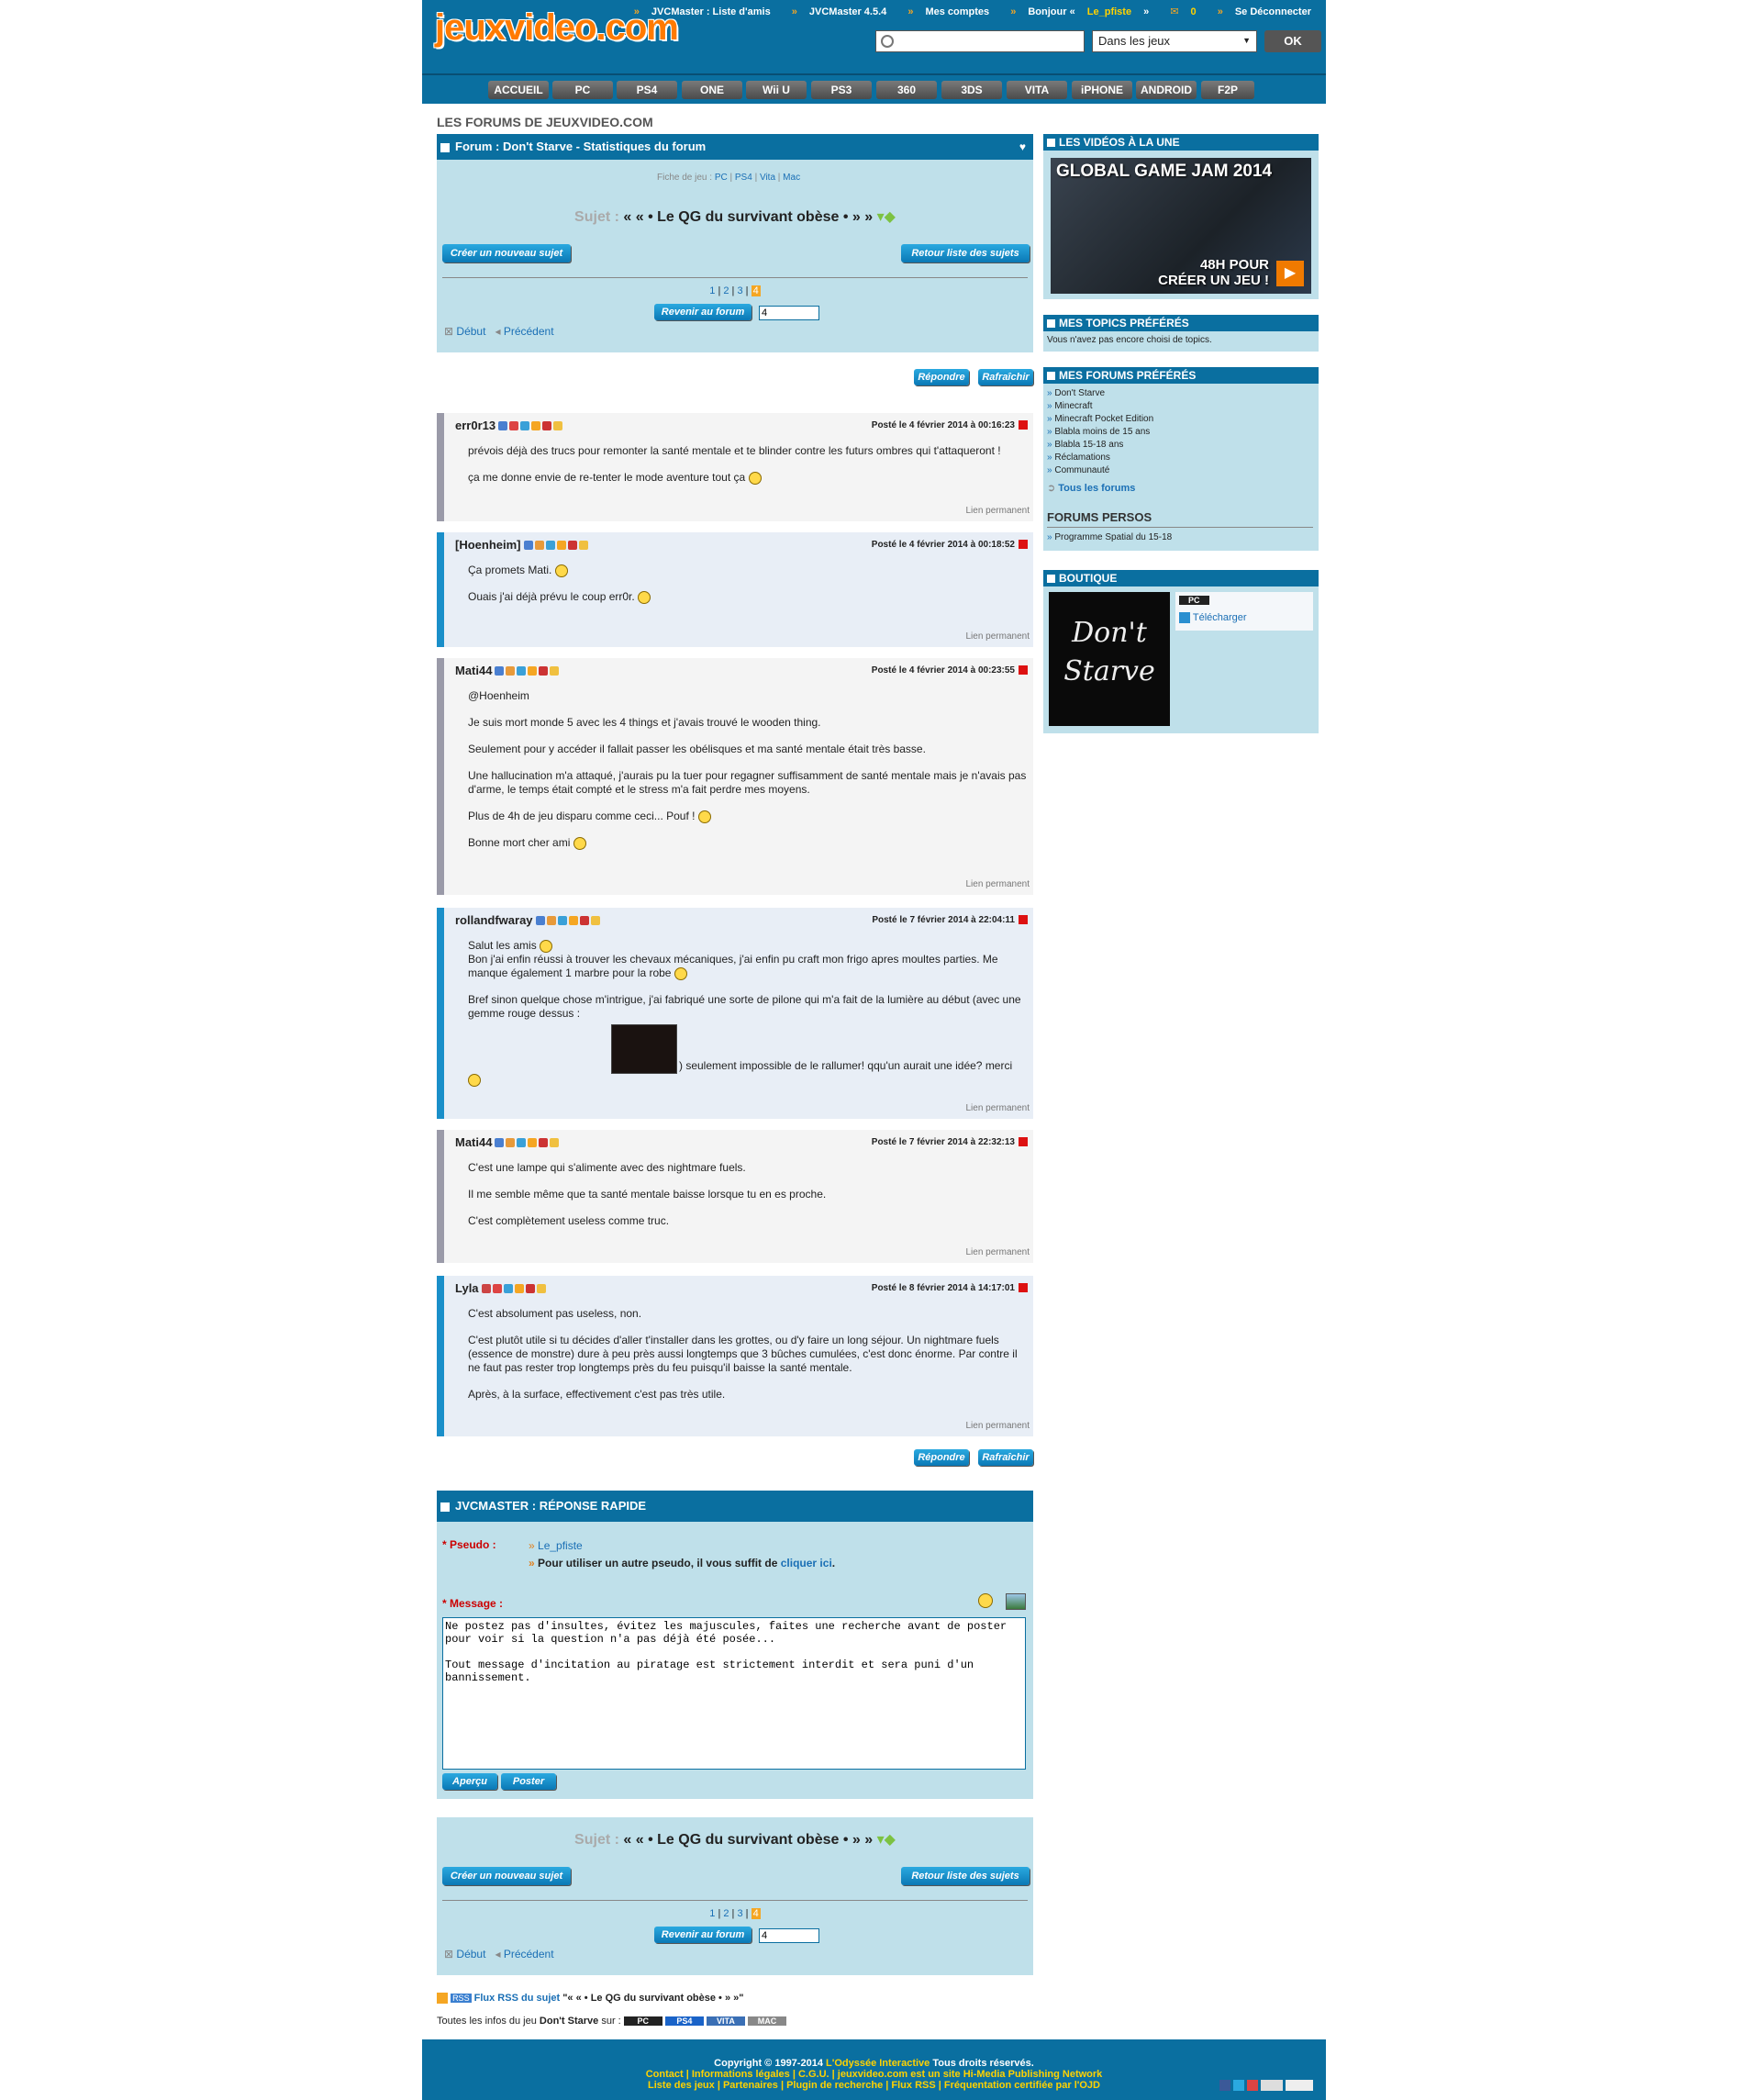  Describe the element at coordinates (942, 377) in the screenshot. I see `reply-button-top: Répondre` at that location.